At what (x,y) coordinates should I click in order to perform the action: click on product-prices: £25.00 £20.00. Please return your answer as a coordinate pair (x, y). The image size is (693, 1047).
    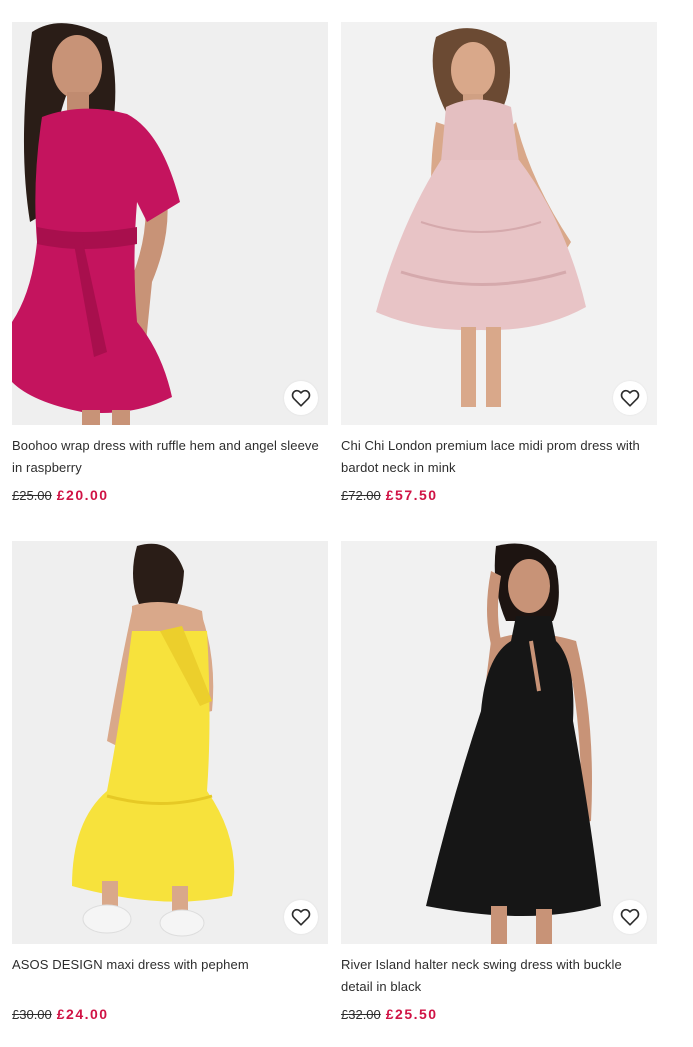
    Looking at the image, I should click on (170, 495).